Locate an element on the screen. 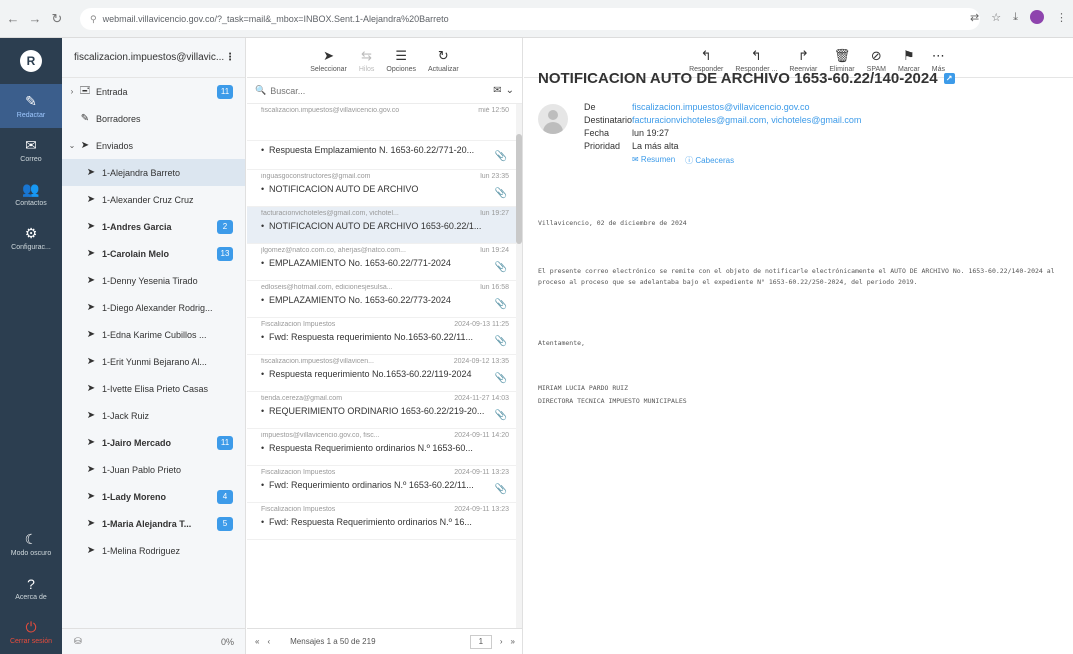  folder-item: ➤ 1-Alexander Cruz Cruz is located at coordinates (153, 199).